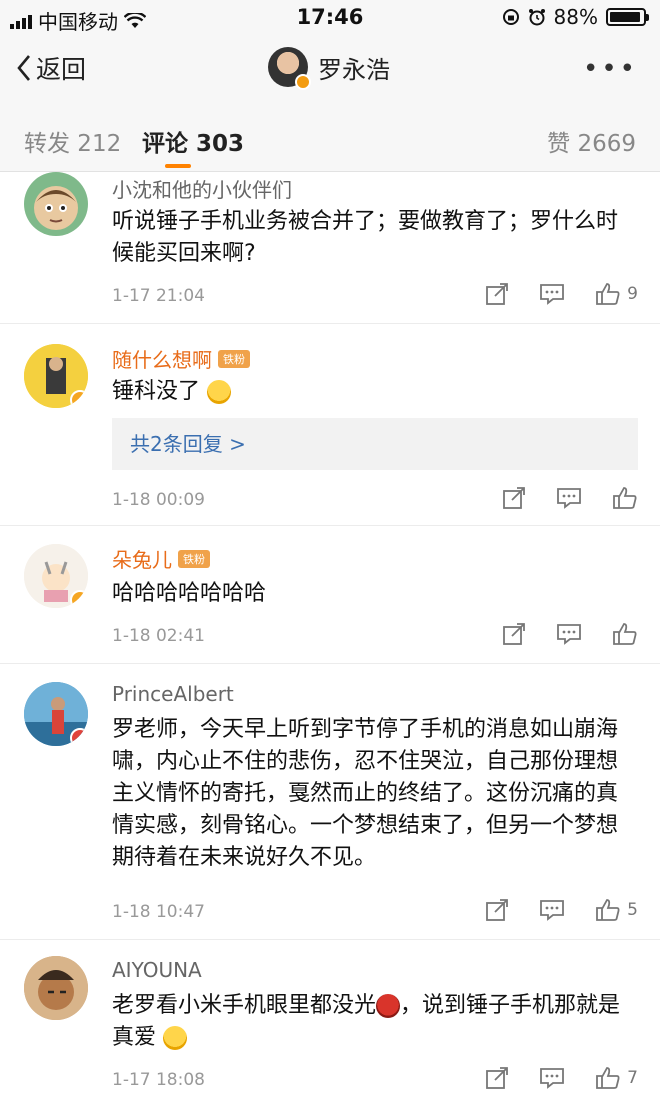  I want to click on comment-username: PrinceAlbert, so click(173, 694).